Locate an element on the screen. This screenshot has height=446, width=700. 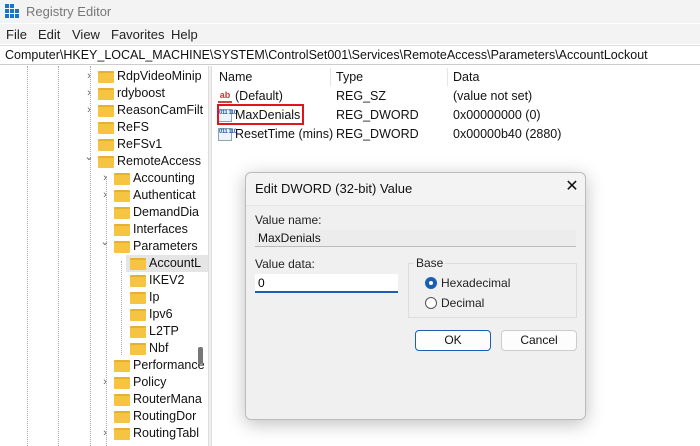
tree-item-label: Accounting is located at coordinates (164, 178).